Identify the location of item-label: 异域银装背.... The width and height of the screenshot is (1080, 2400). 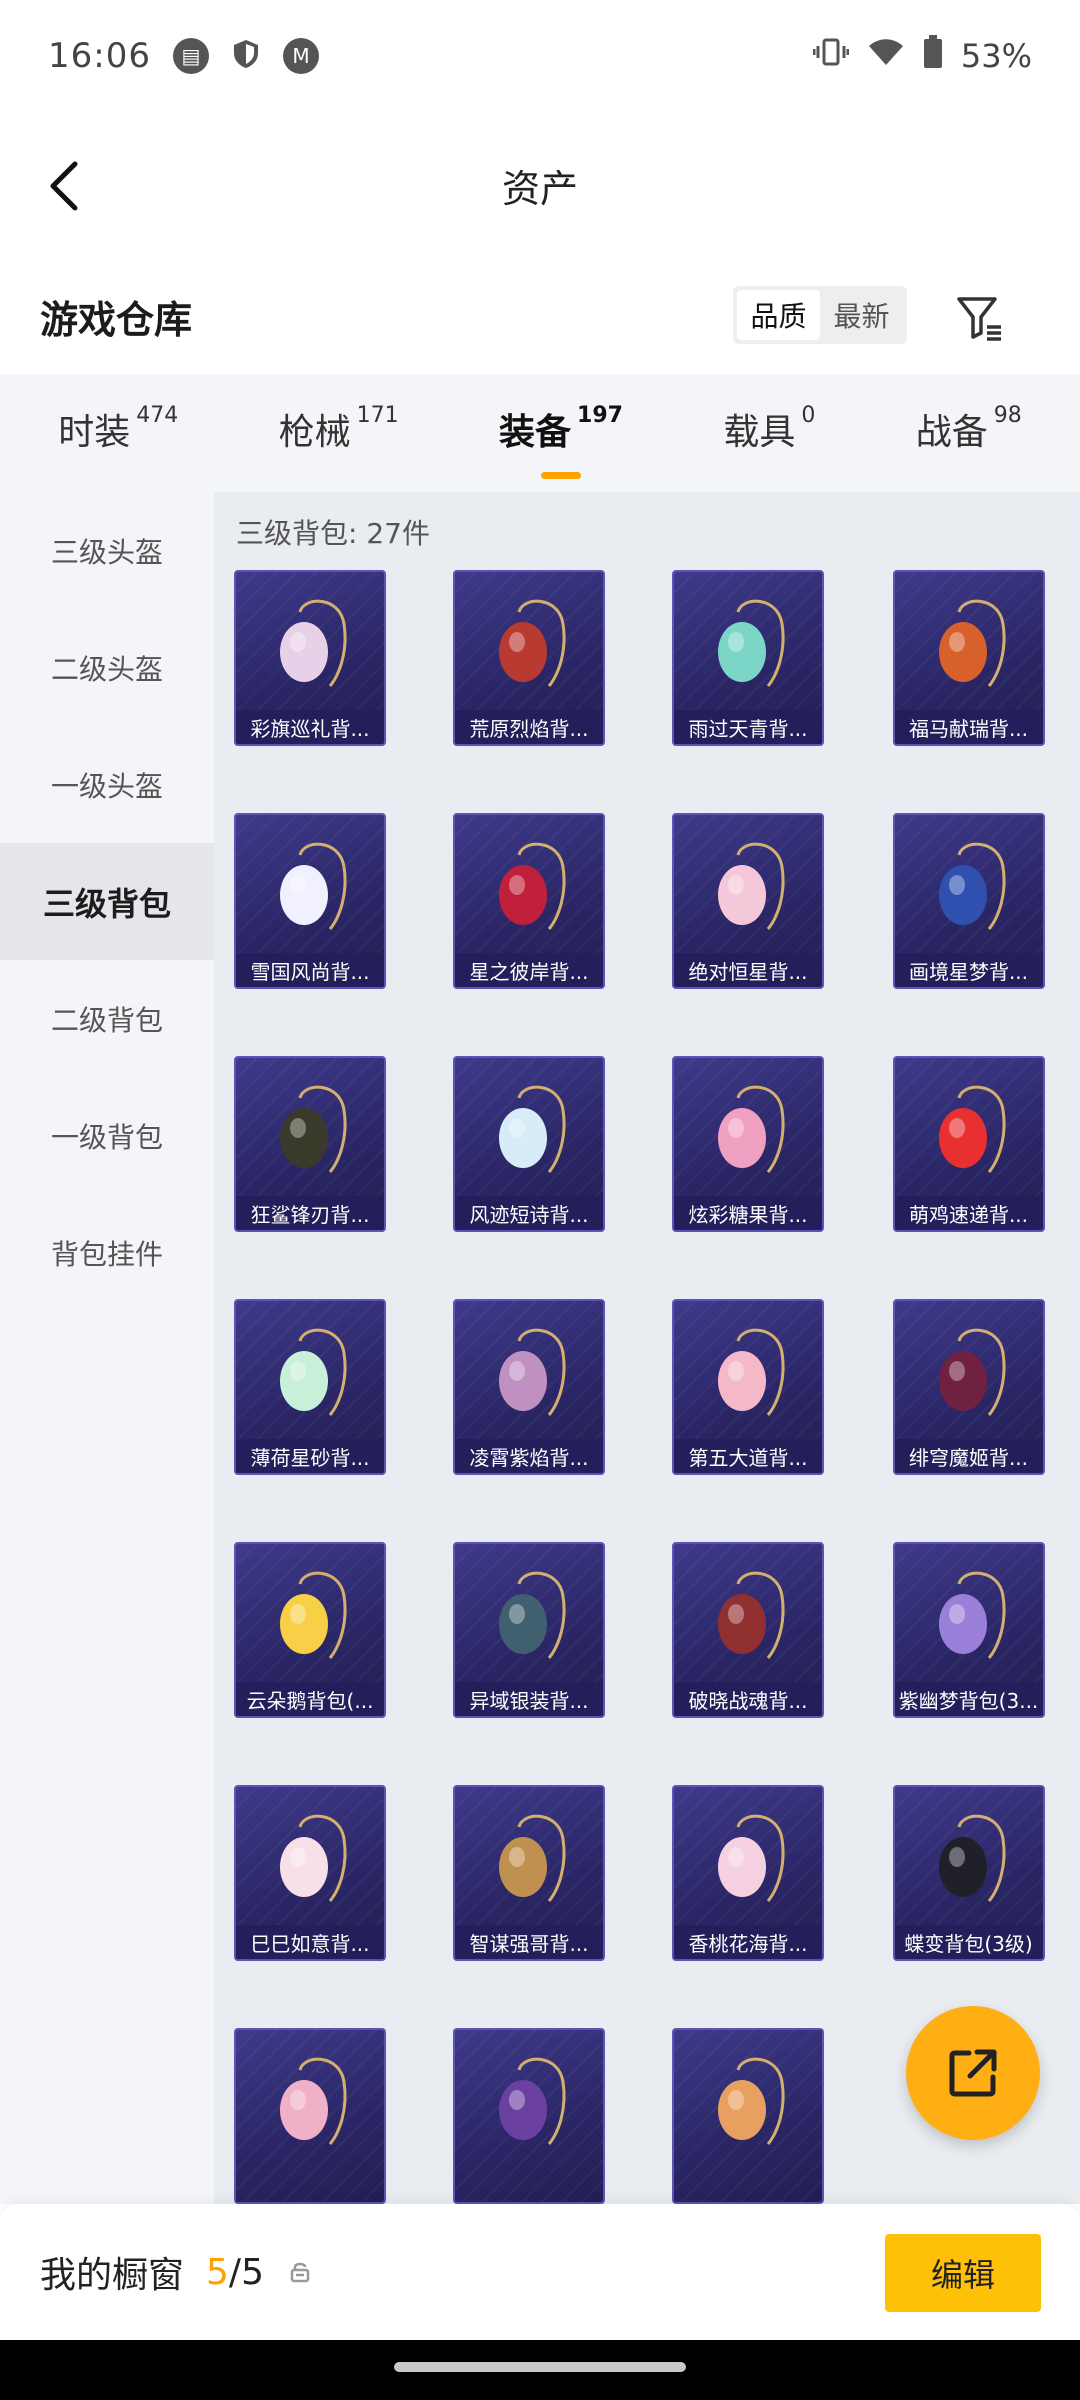
(529, 1699).